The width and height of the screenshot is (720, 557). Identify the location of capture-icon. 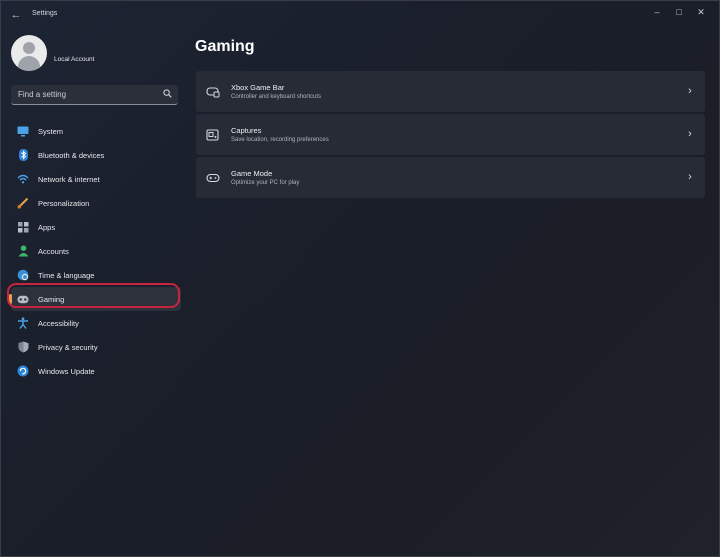
(213, 134).